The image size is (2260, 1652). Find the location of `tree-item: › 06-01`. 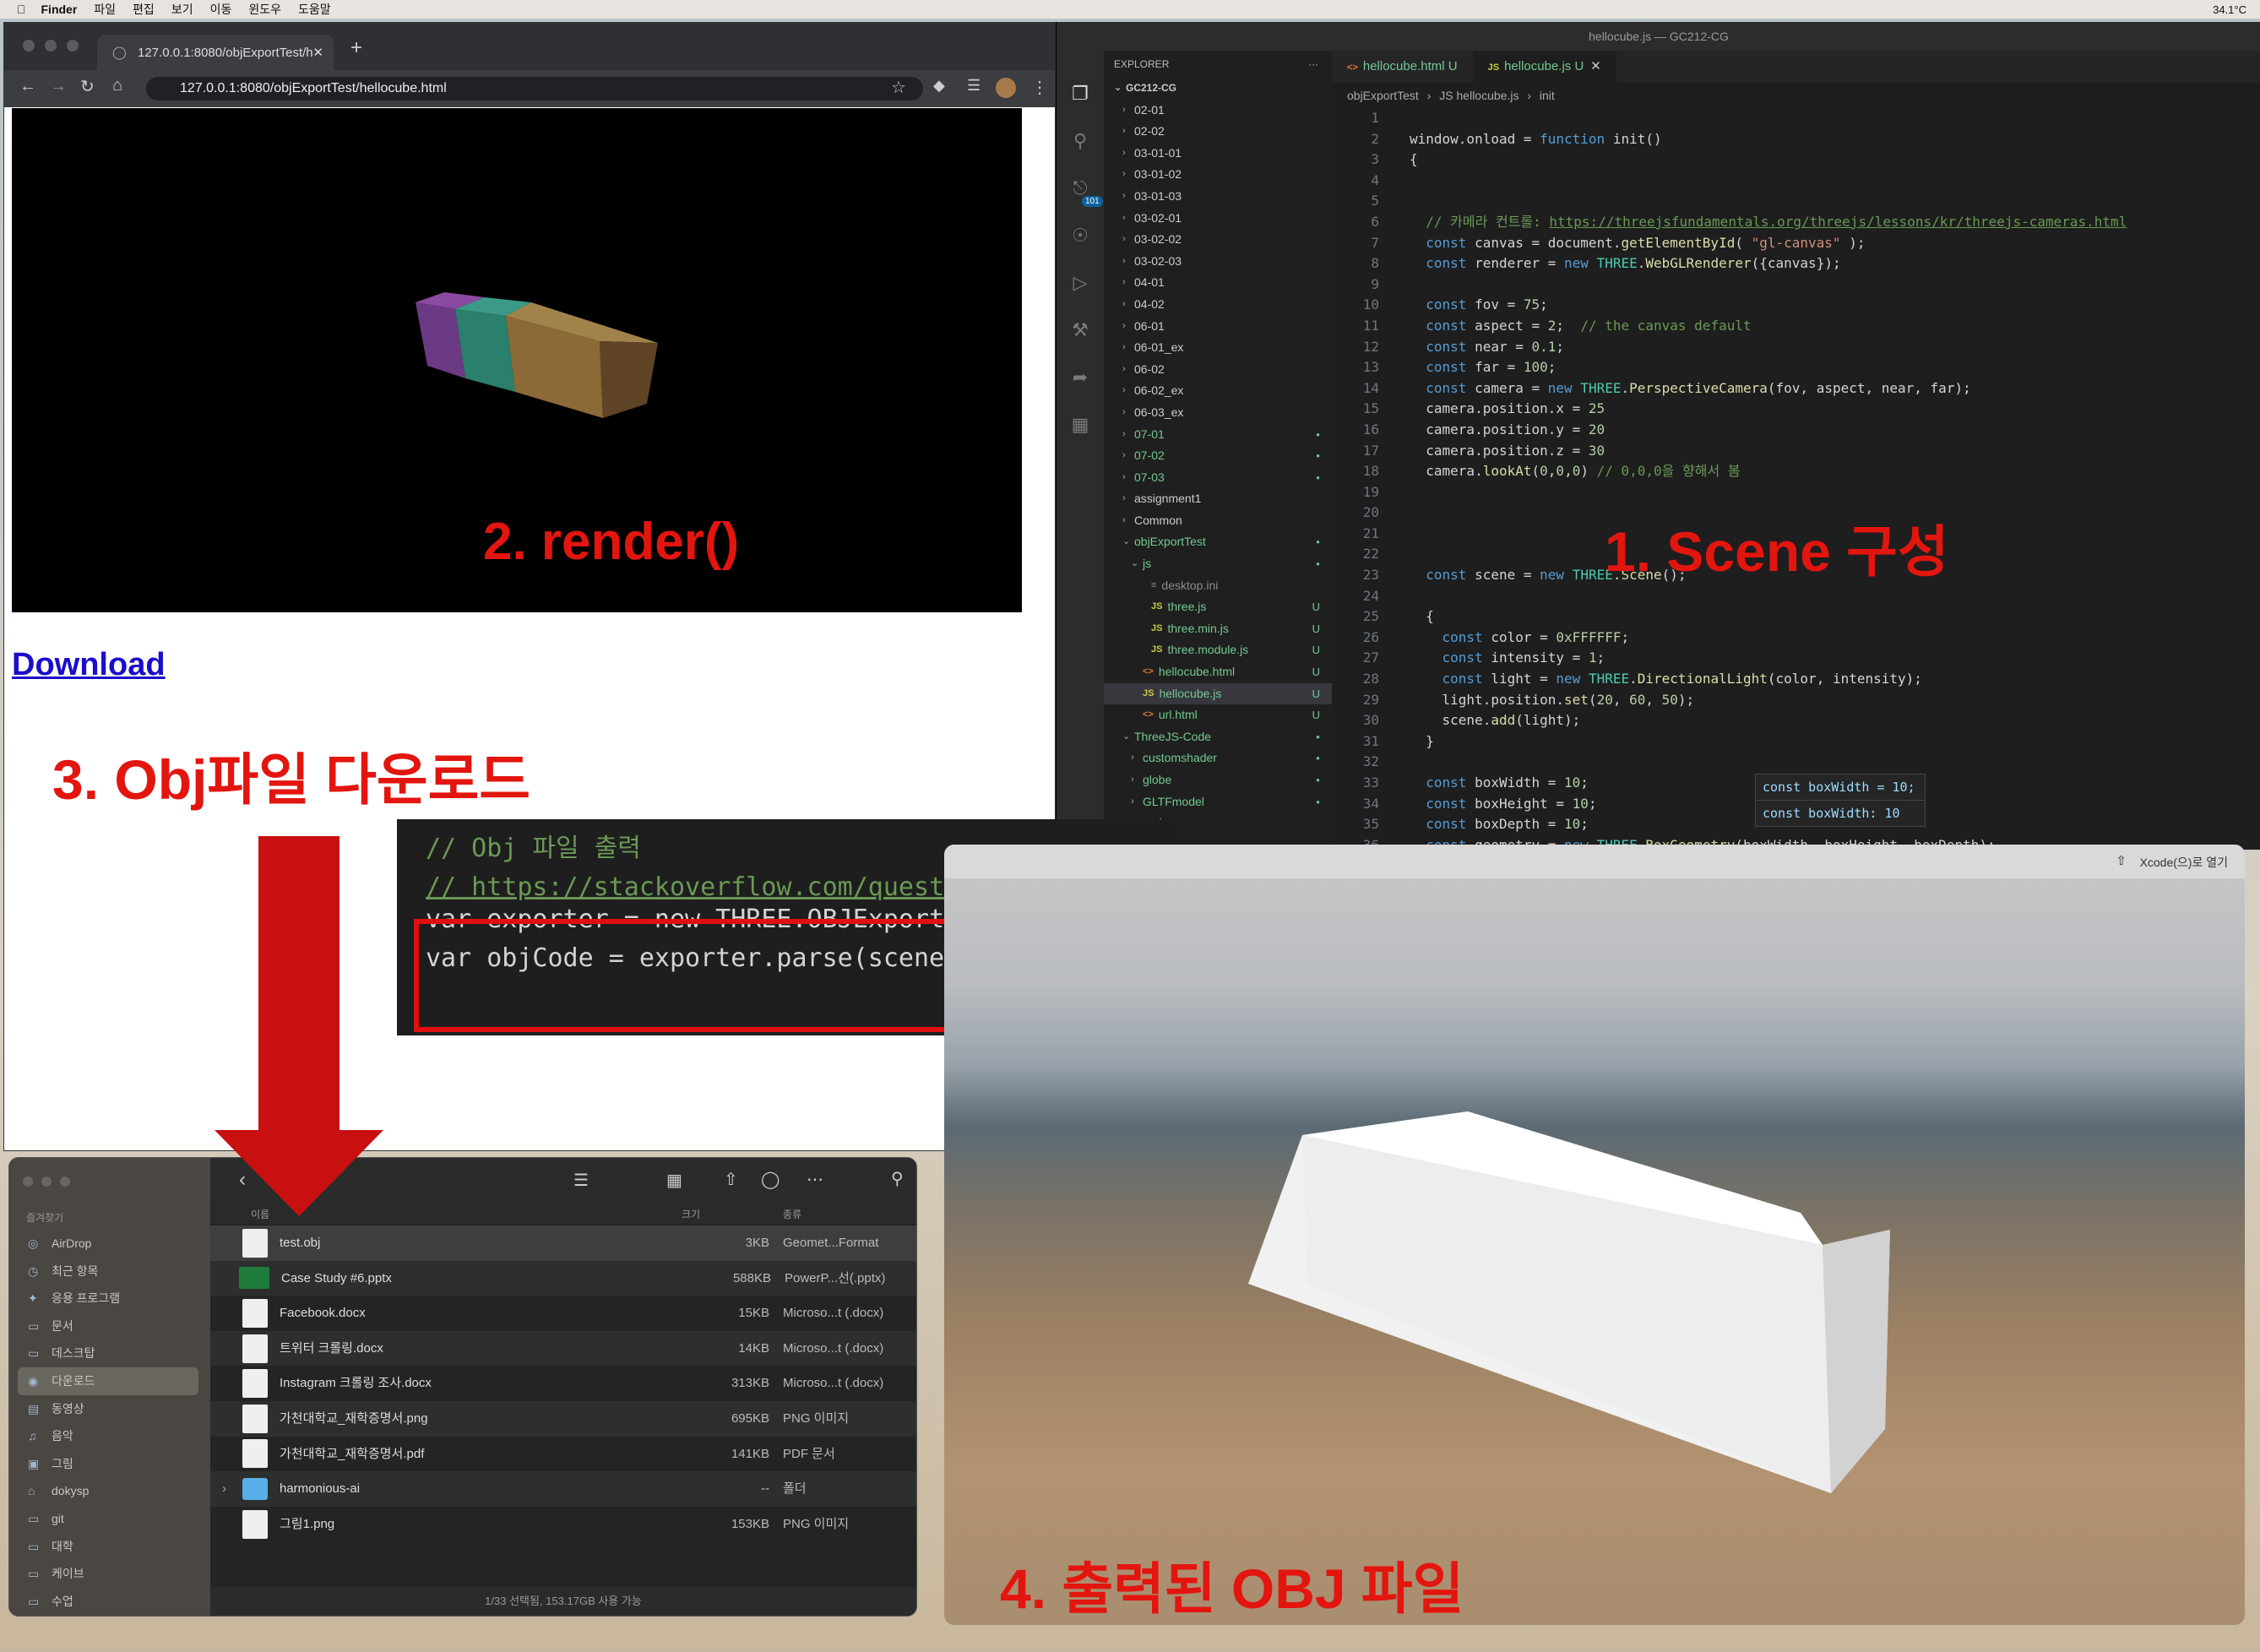

tree-item: › 06-01 is located at coordinates (1218, 327).